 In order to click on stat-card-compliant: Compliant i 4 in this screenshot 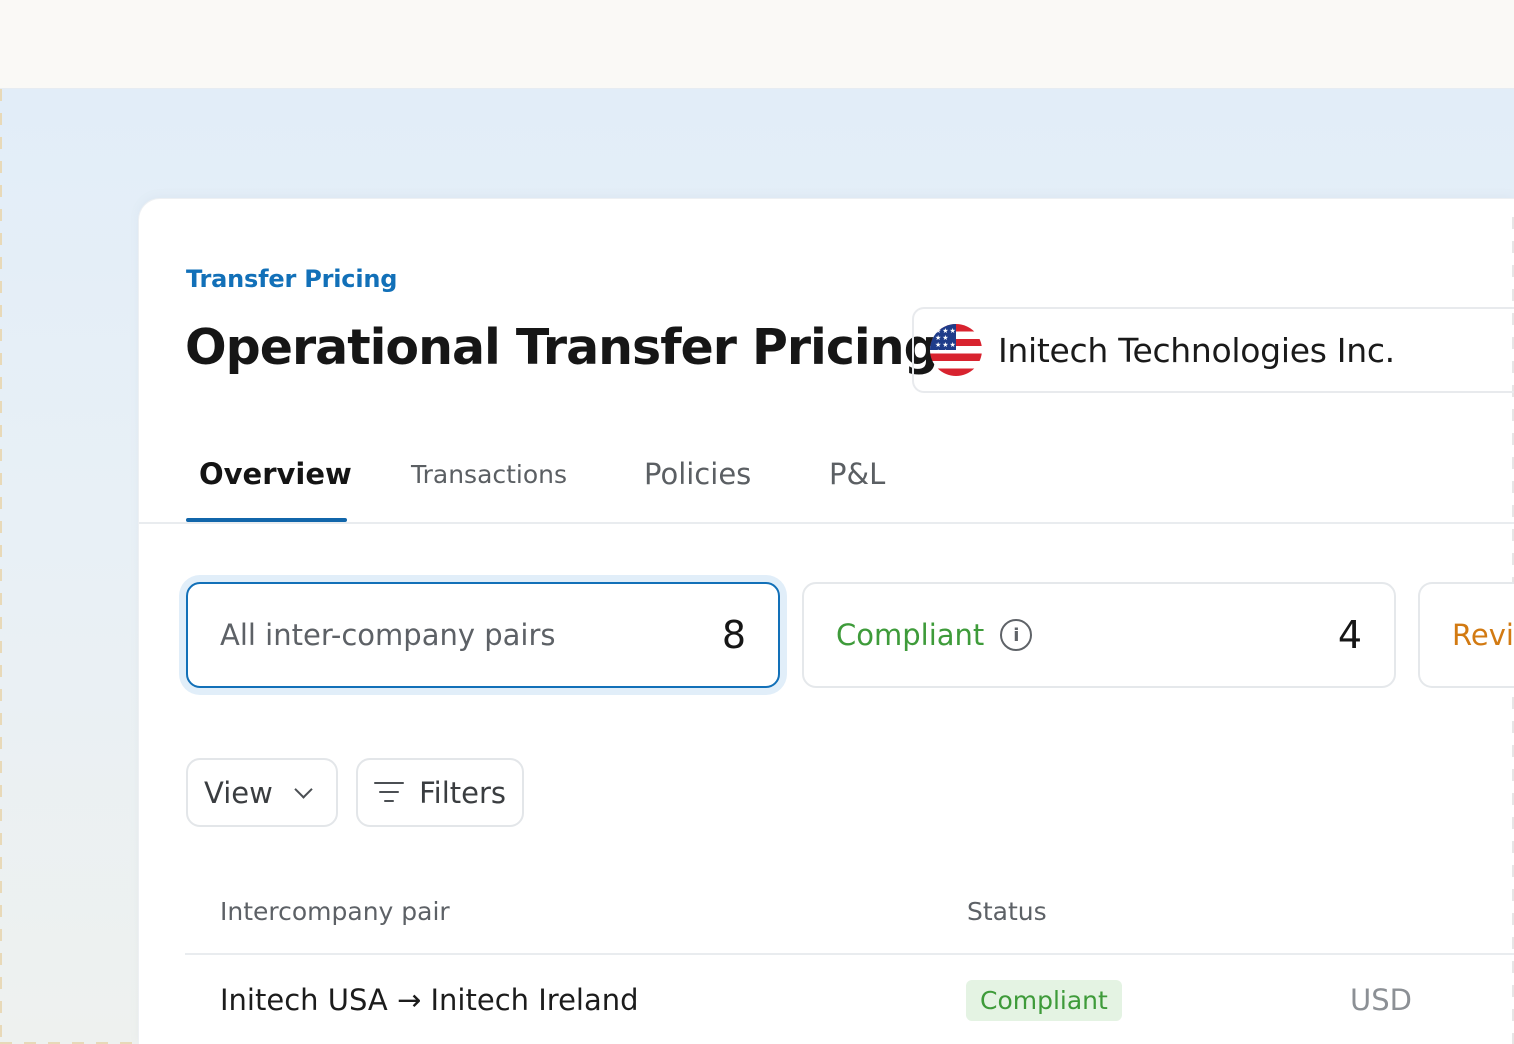, I will do `click(1099, 635)`.